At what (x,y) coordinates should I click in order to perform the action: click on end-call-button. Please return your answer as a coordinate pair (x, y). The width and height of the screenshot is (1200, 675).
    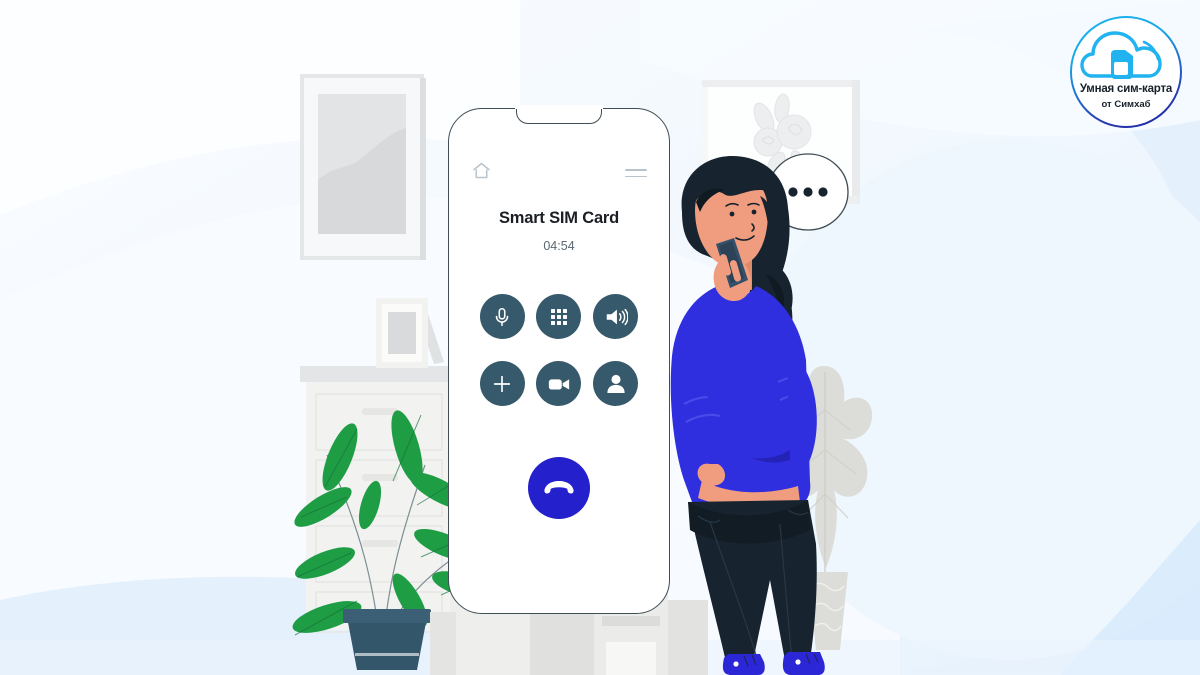
    Looking at the image, I should click on (559, 488).